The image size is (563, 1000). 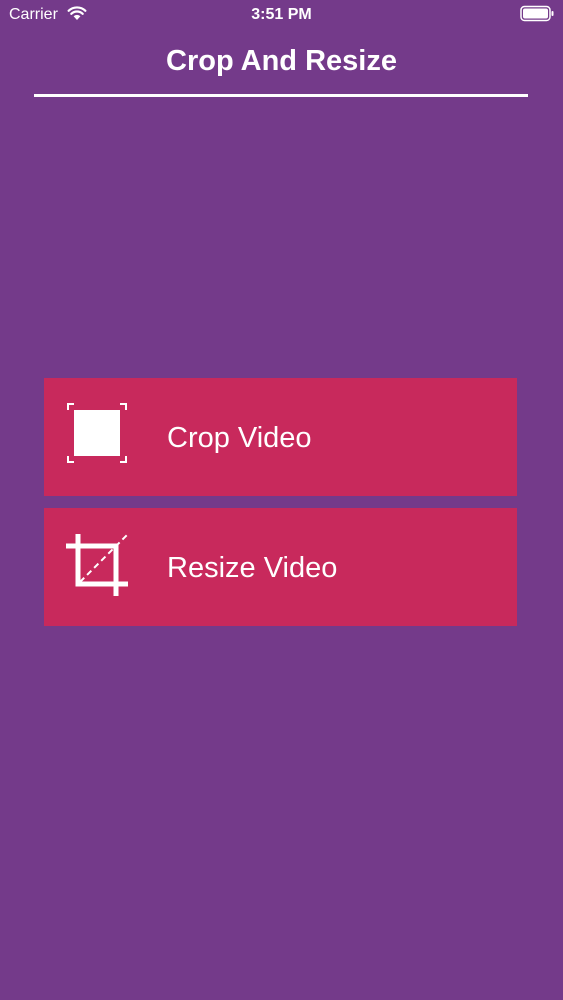 I want to click on battery-icon, so click(x=537, y=13).